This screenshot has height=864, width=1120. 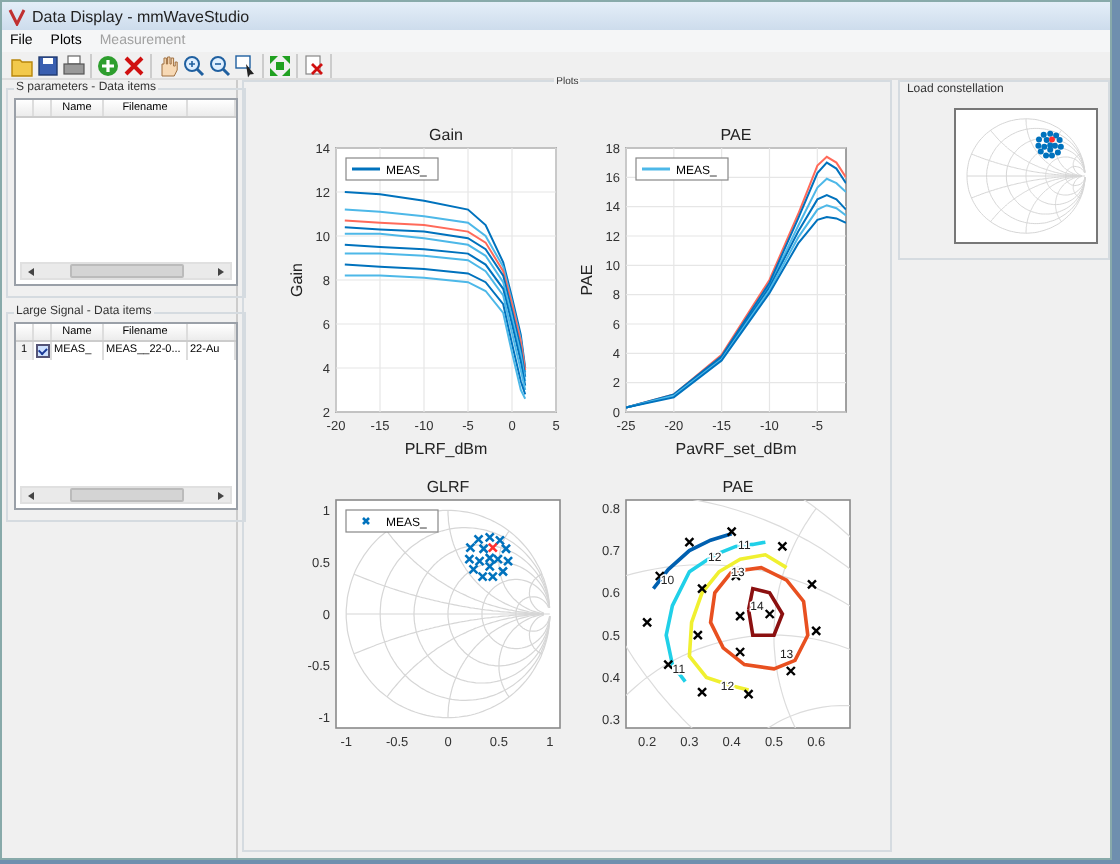 I want to click on axis-title: PavRF_set_dBm, so click(x=735, y=449).